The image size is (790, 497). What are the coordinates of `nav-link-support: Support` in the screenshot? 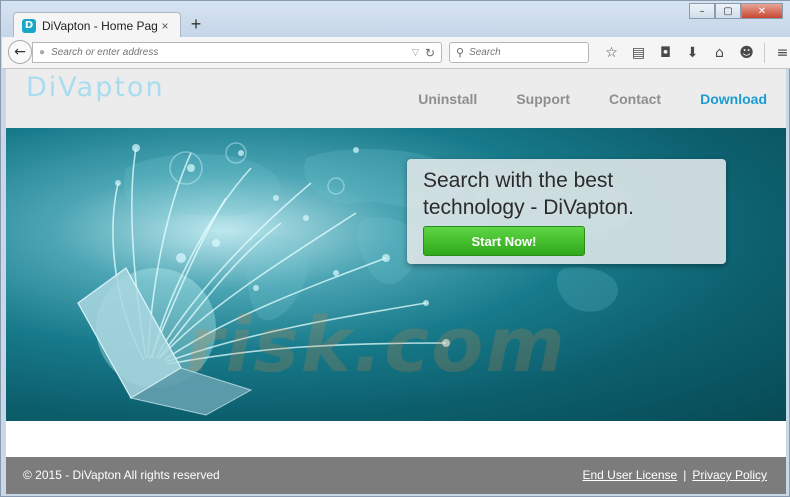 It's located at (543, 99).